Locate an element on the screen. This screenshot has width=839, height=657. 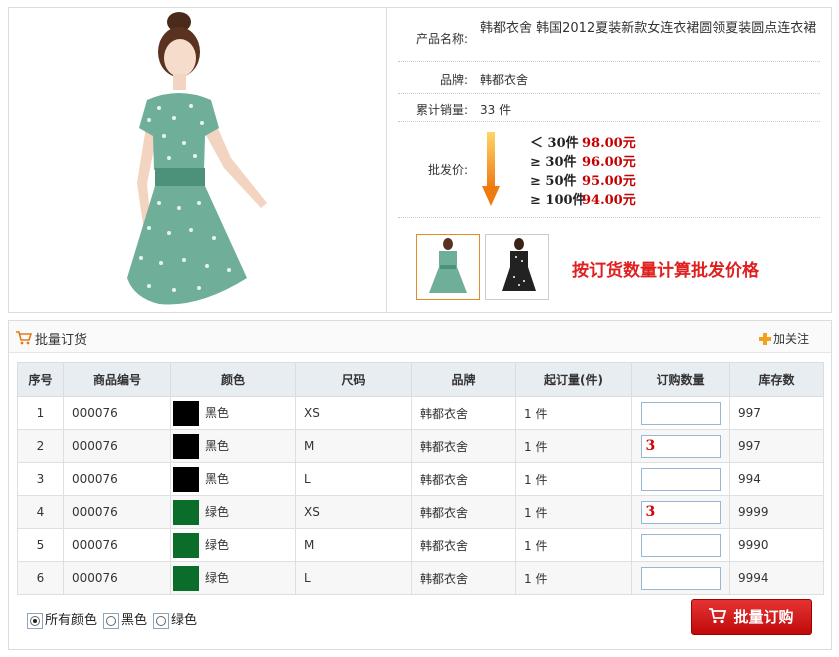
brand-row: 品牌: 韩都衣舍 is located at coordinates (609, 78).